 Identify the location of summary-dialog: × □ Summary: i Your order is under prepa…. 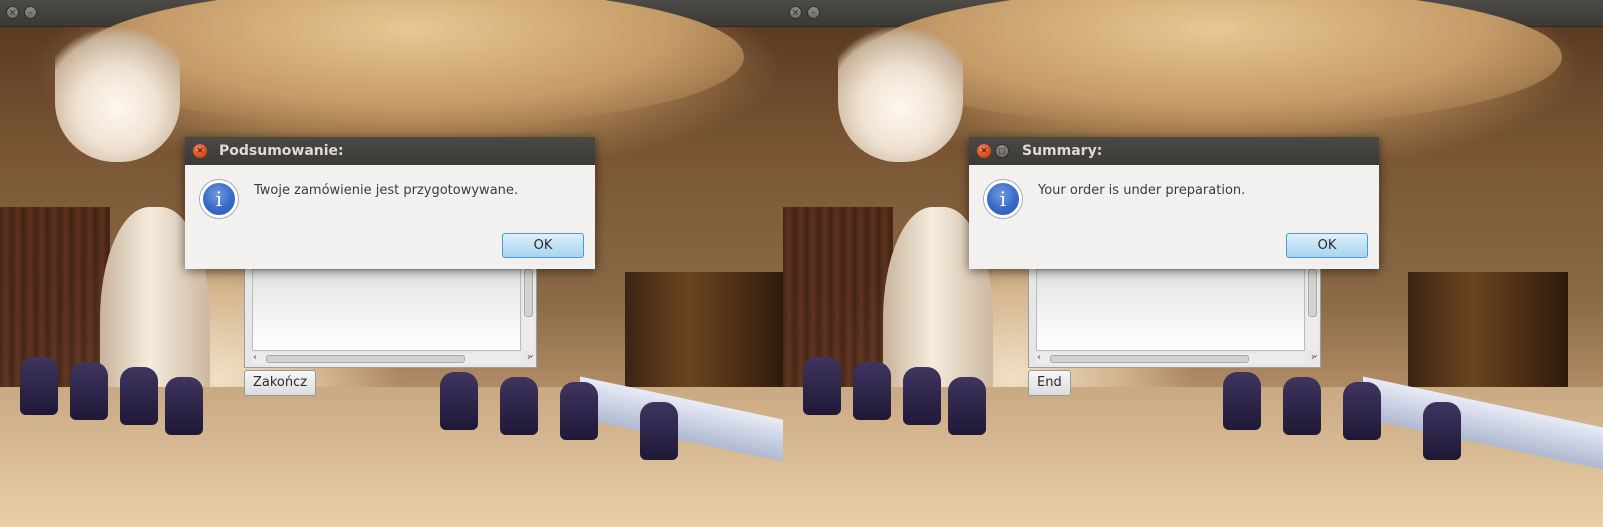
(1174, 203).